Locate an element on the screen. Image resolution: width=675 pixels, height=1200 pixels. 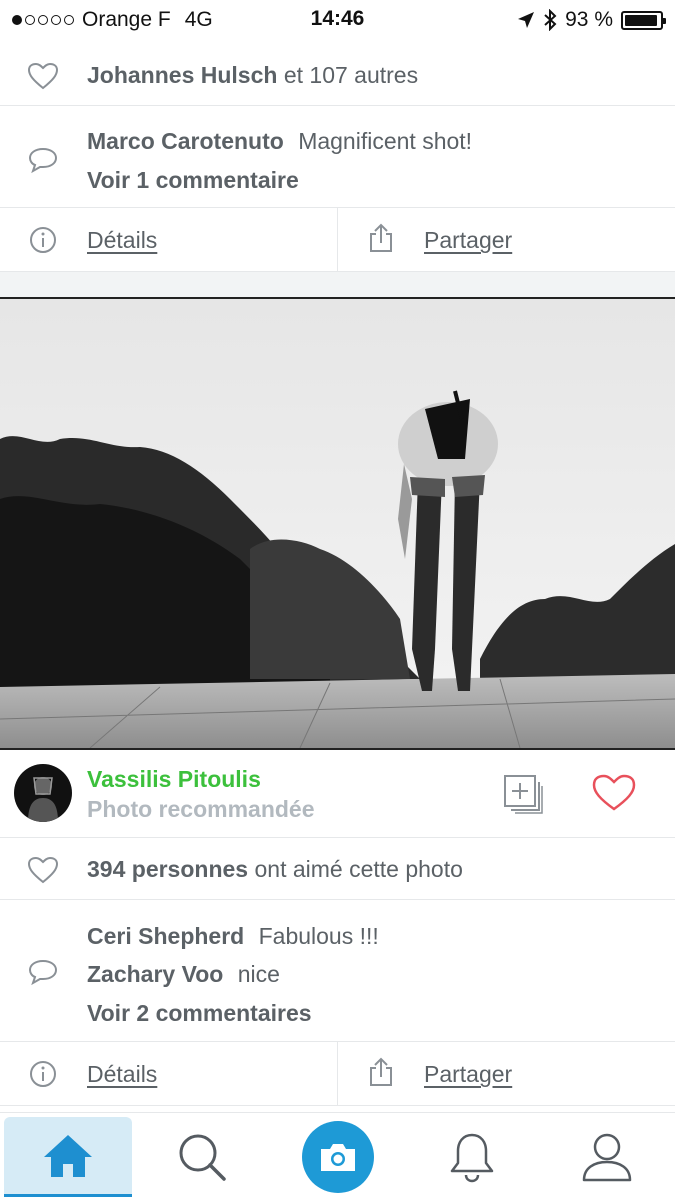
comment-text: Fabulous !!! is located at coordinates (318, 936).